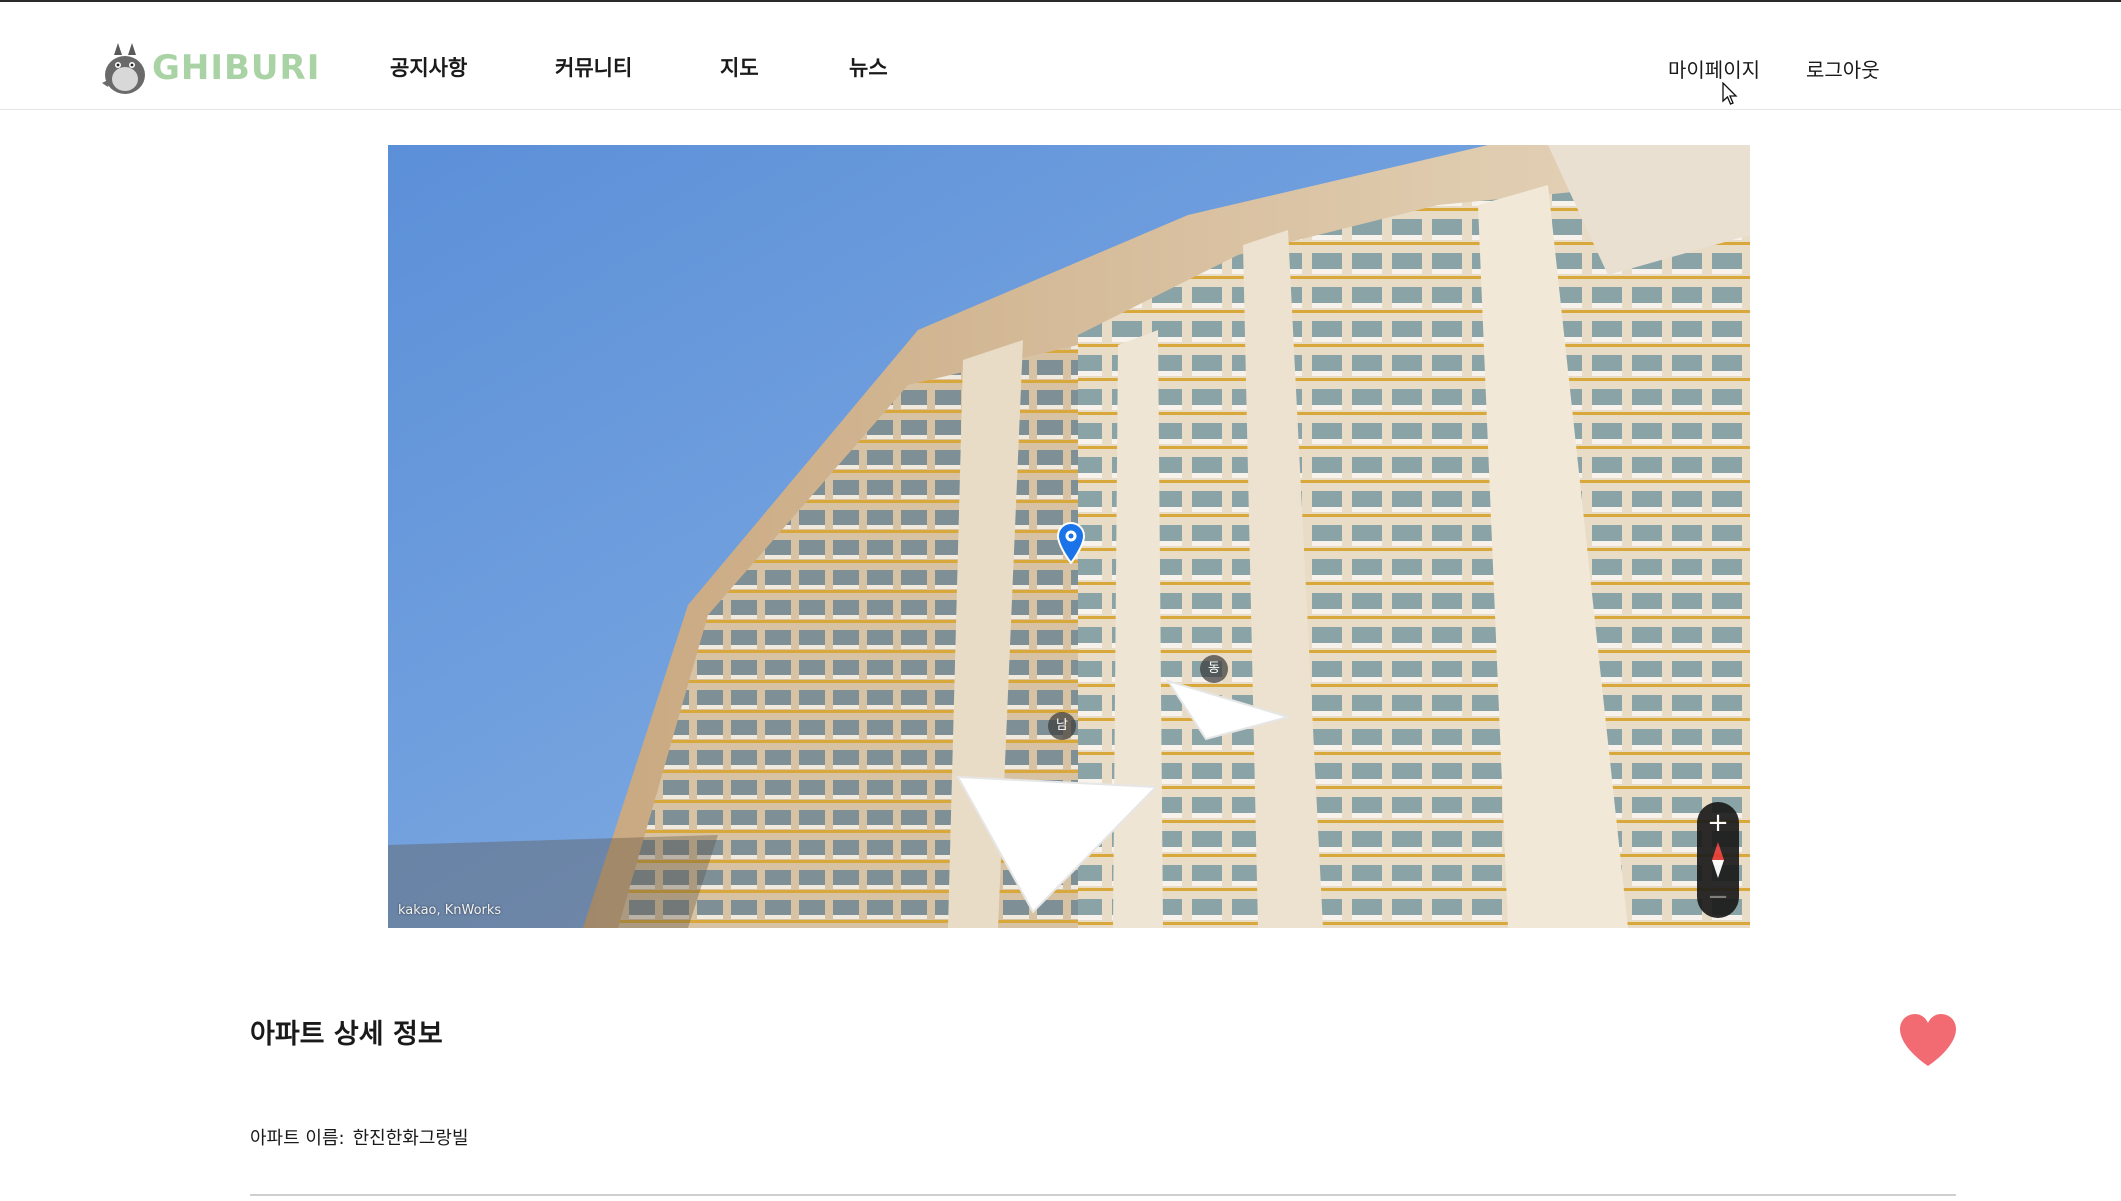  What do you see at coordinates (1214, 669) in the screenshot?
I see `direction-label-east: 동` at bounding box center [1214, 669].